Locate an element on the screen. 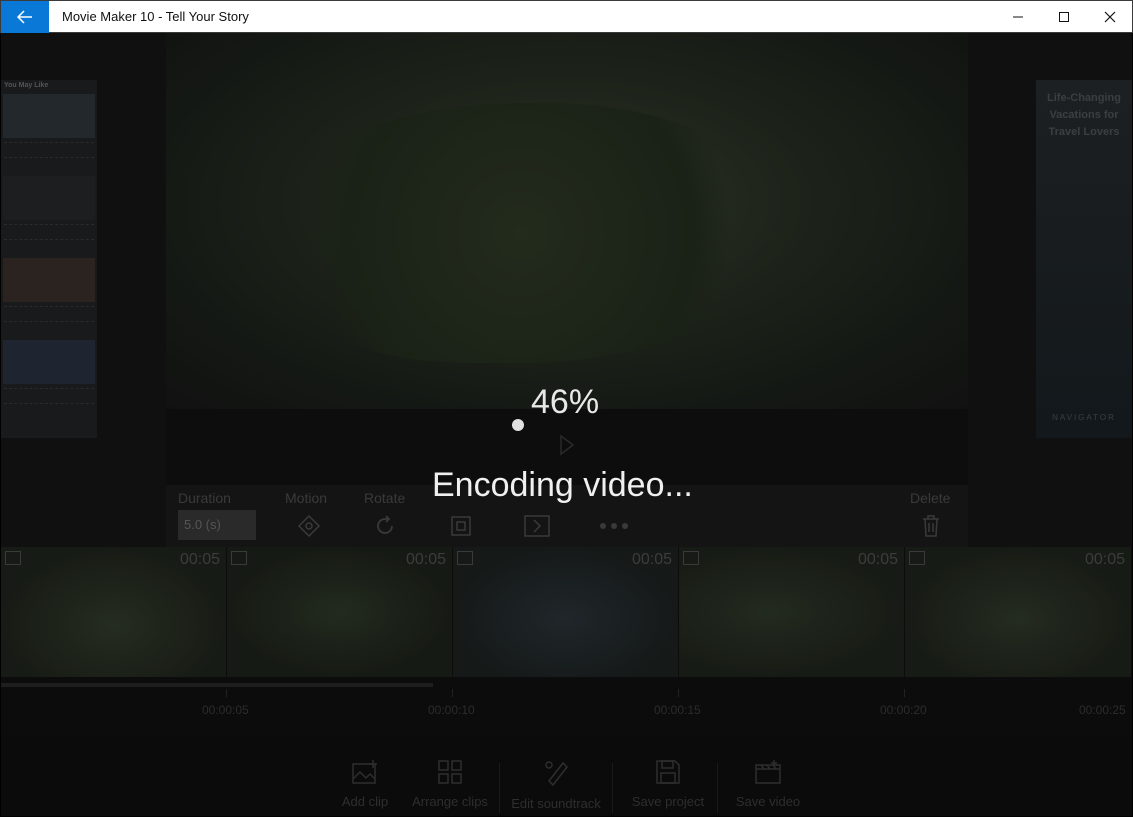  close-button is located at coordinates (1110, 17).